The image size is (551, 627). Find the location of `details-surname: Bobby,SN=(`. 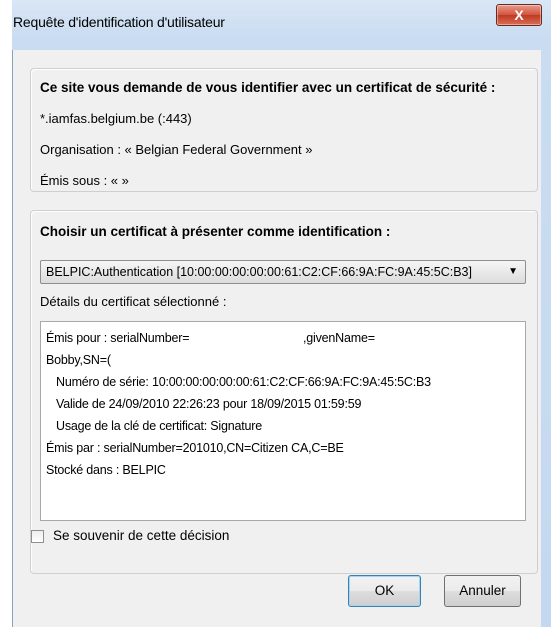

details-surname: Bobby,SN=( is located at coordinates (78, 360).